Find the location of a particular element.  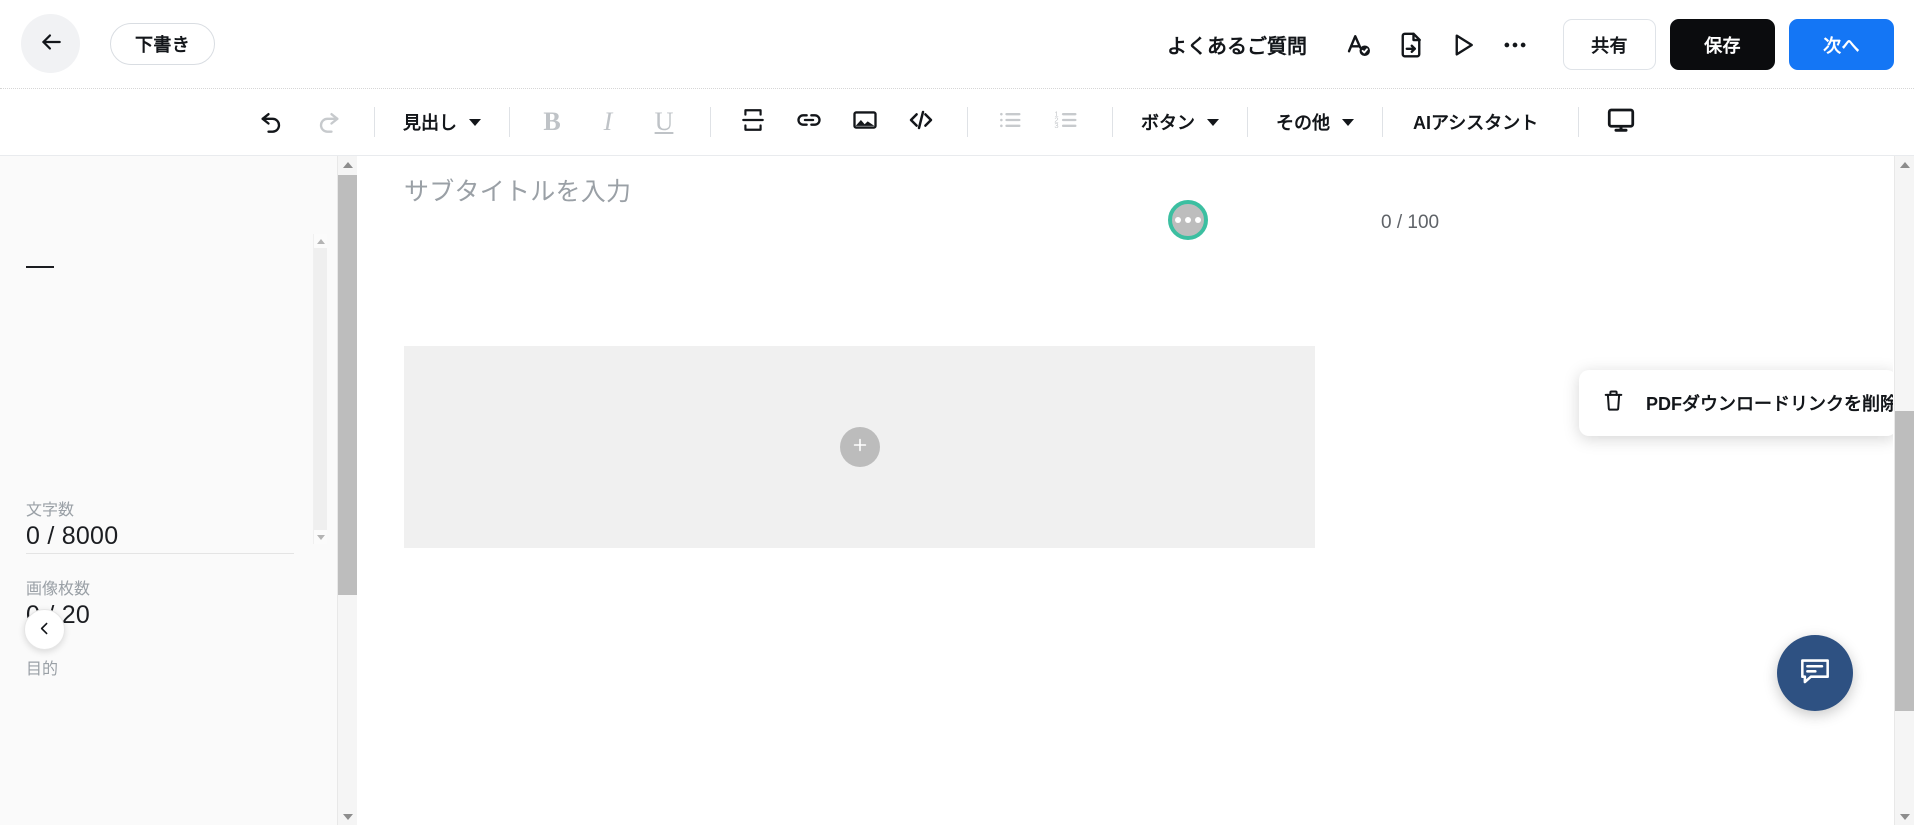

pdf-download-block is located at coordinates (859, 447).